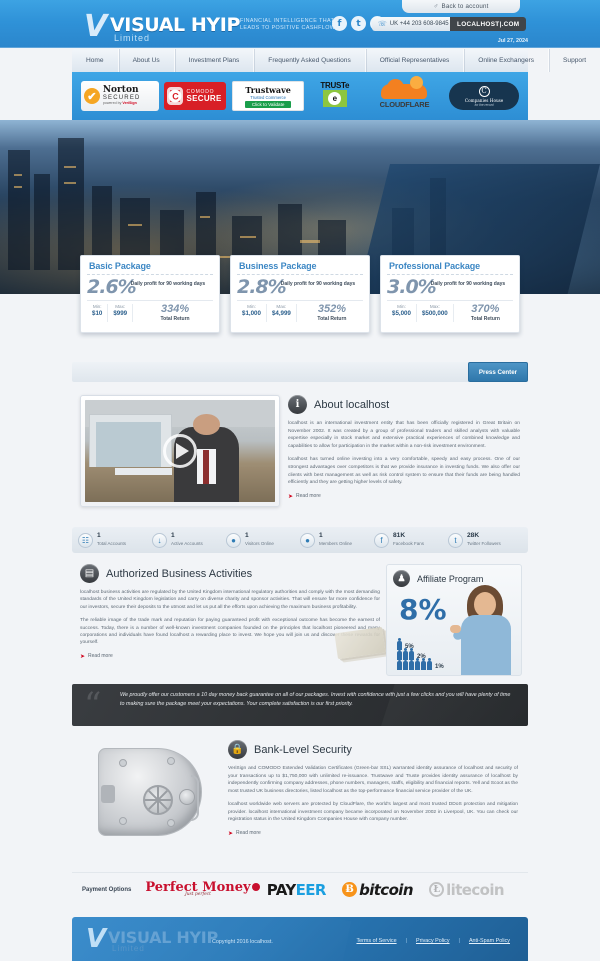 This screenshot has height=961, width=600. I want to click on site-logo: V VISUAL HYIP Limited, so click(171, 26).